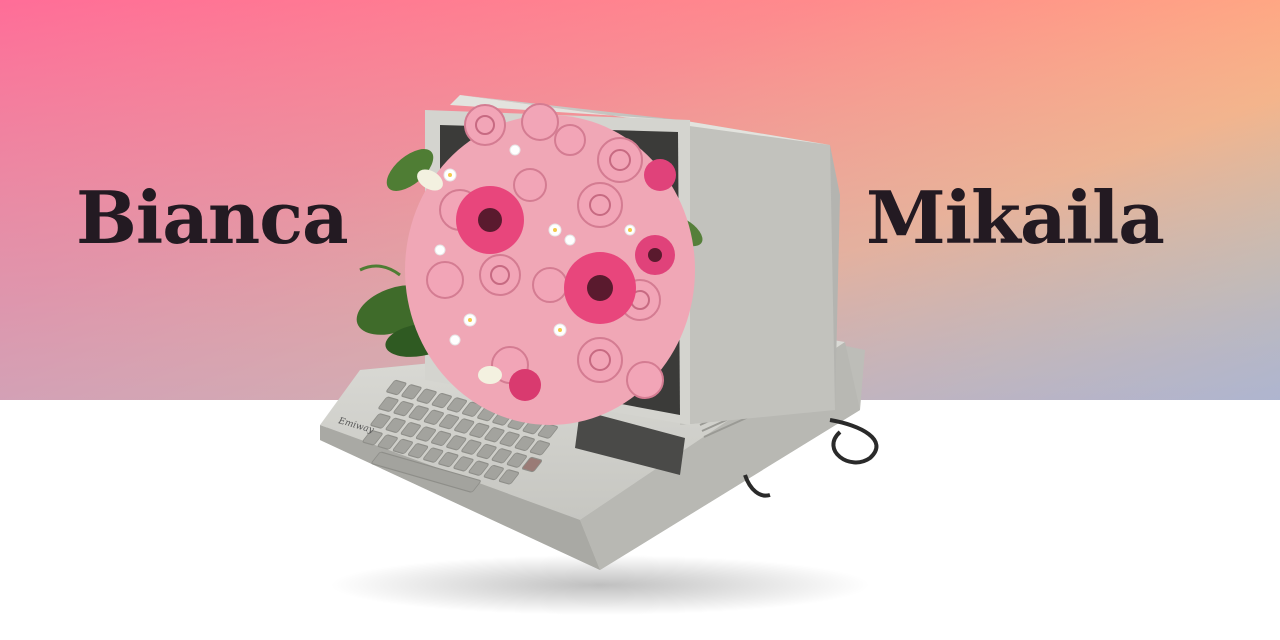  Describe the element at coordinates (1015, 217) in the screenshot. I see `name-mikaila: Mikaila` at that location.